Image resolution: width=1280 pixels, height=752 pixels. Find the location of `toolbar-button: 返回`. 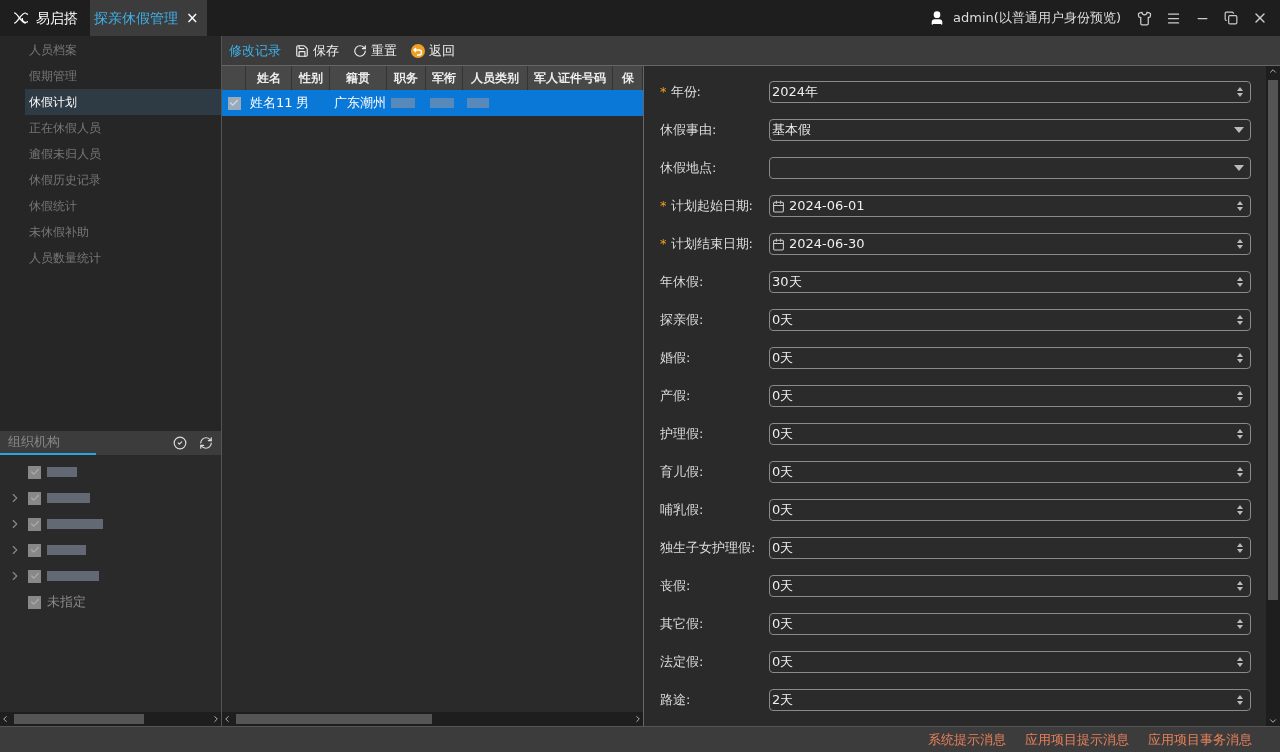

toolbar-button: 返回 is located at coordinates (433, 50).